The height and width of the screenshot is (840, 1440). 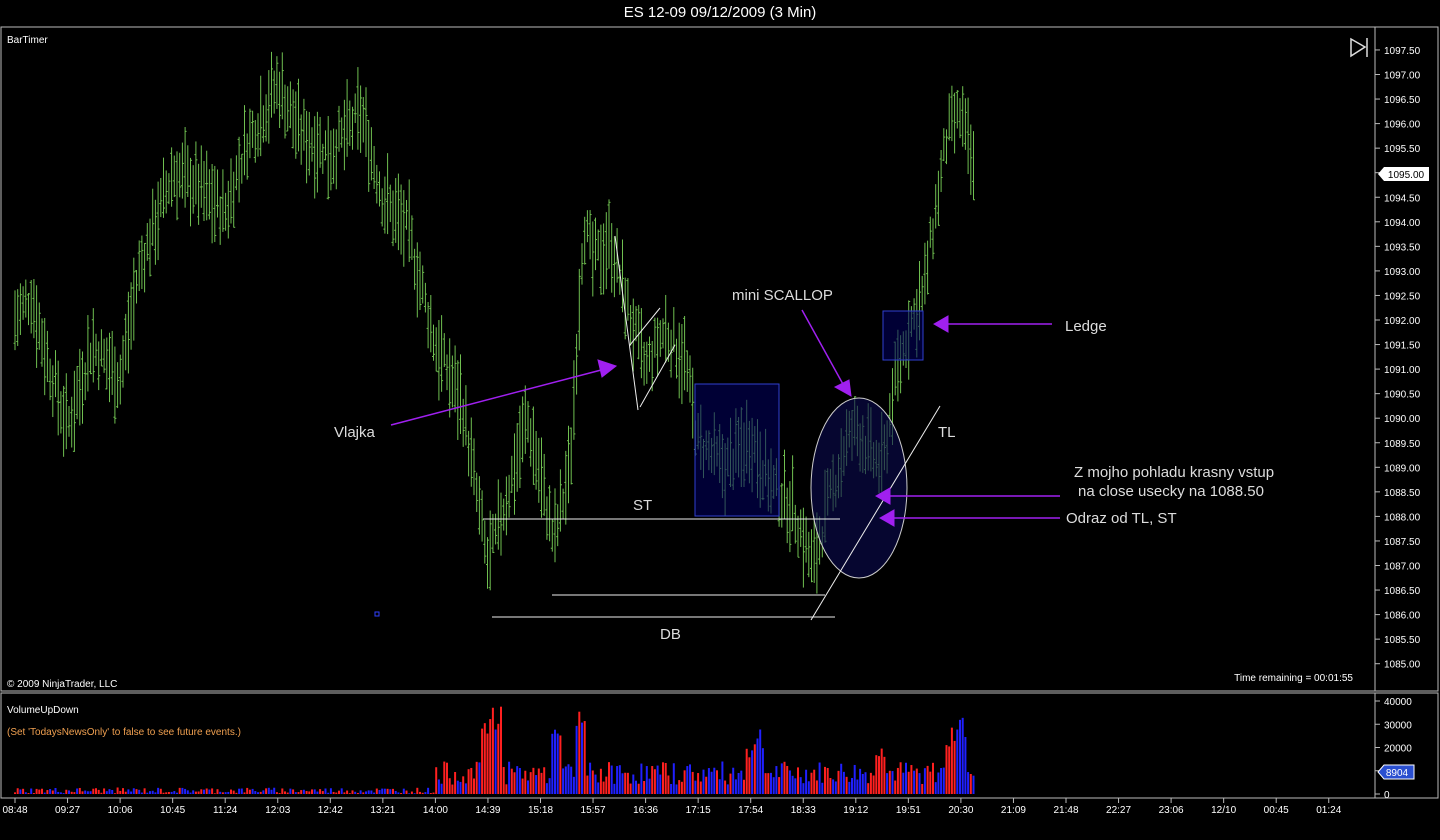 I want to click on entry-label-line1: Z mojho pohladu krasny vstup, so click(x=1174, y=472).